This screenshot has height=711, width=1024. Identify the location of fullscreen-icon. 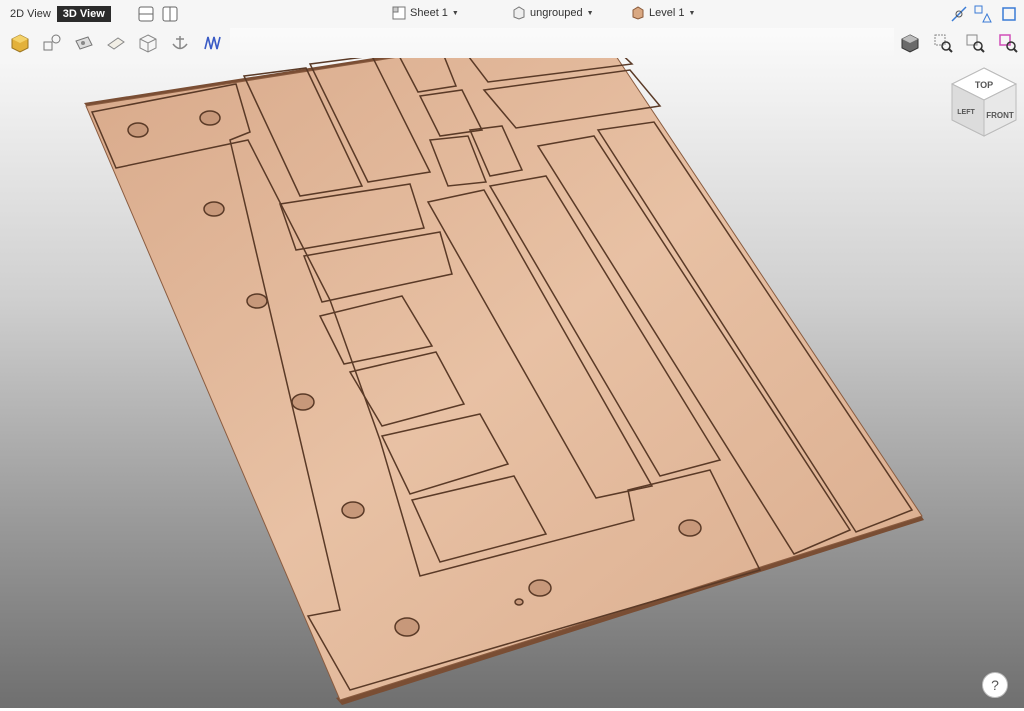
(1009, 14).